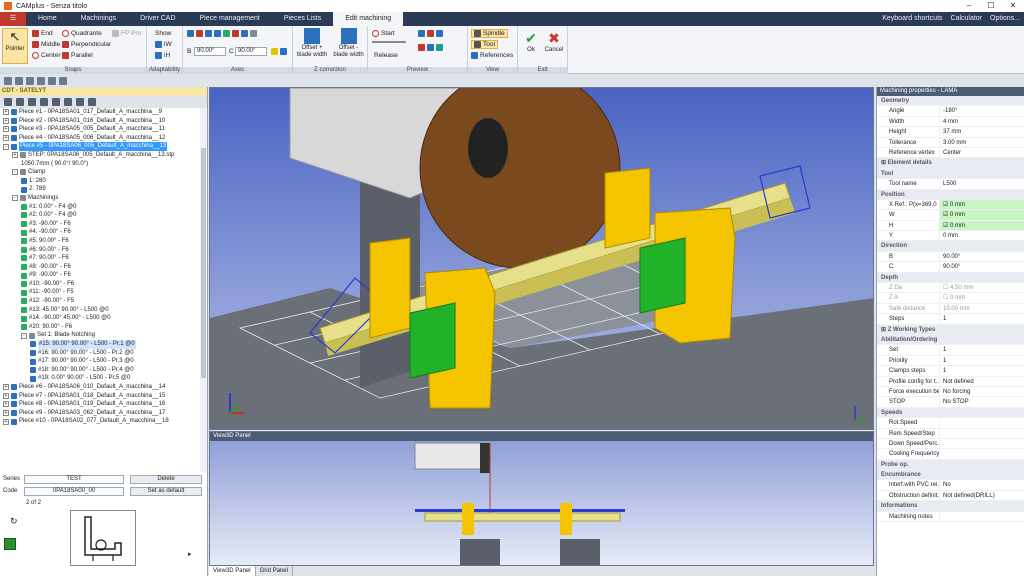  I want to click on side-viewport, so click(541, 503).